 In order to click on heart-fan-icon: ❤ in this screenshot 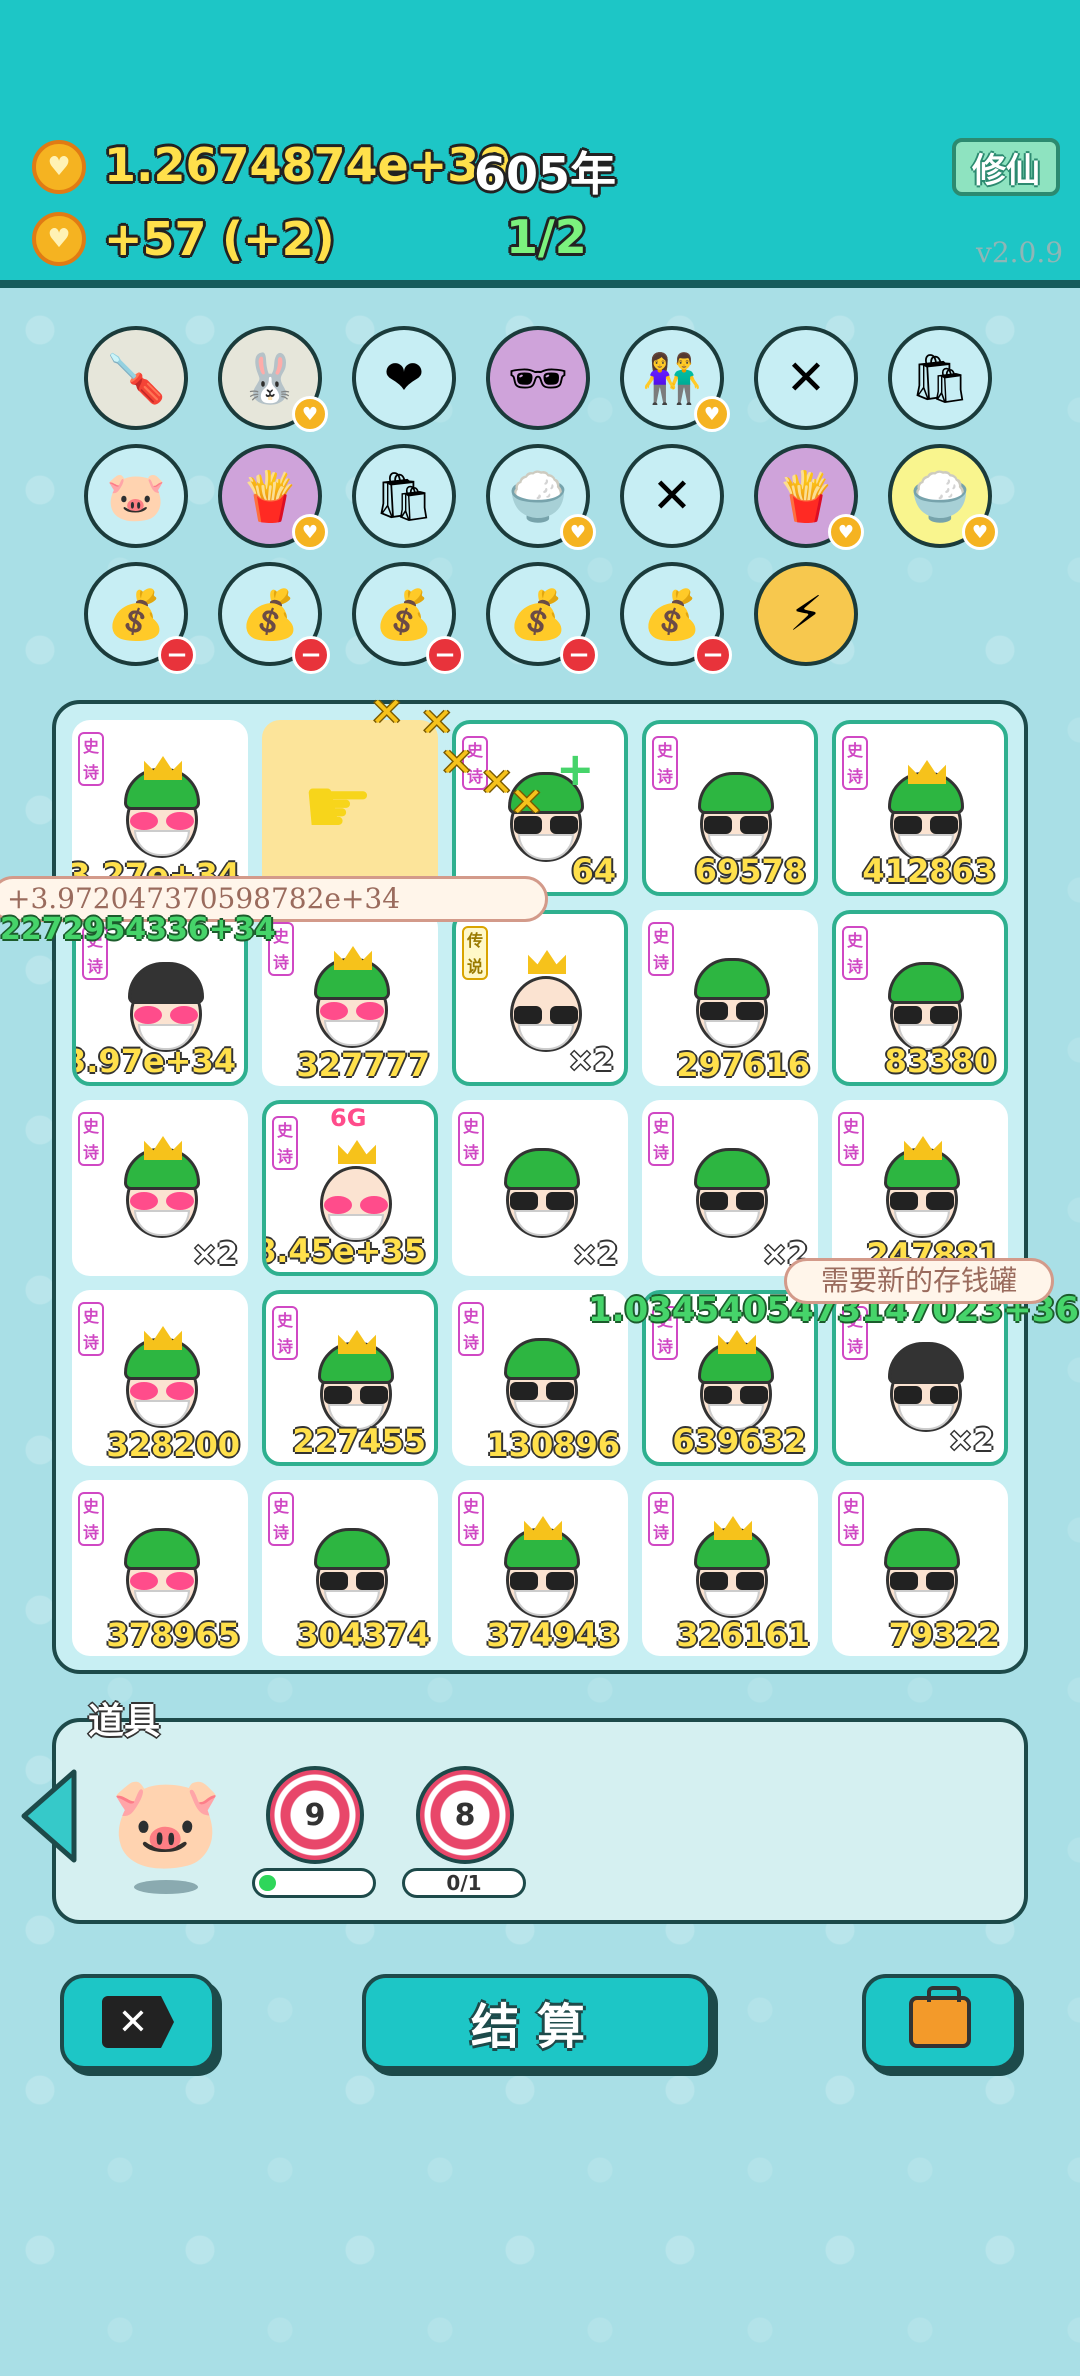, I will do `click(404, 378)`.